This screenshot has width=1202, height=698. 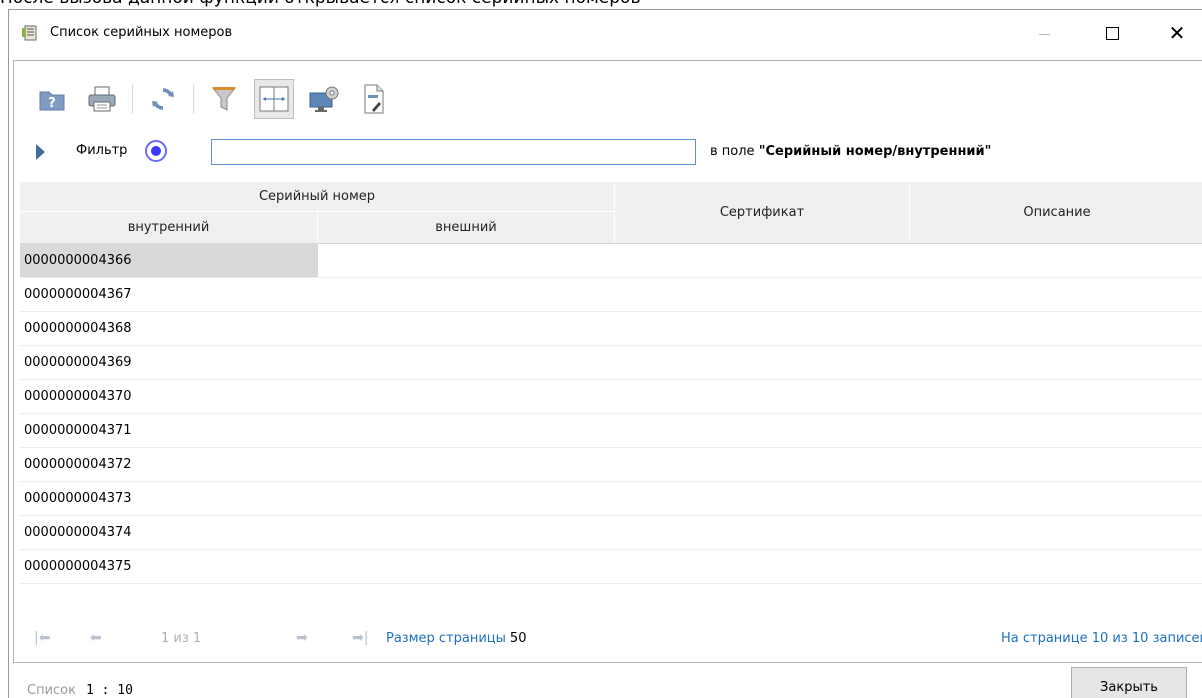 I want to click on table-row: 0000000004372, so click(x=611, y=465).